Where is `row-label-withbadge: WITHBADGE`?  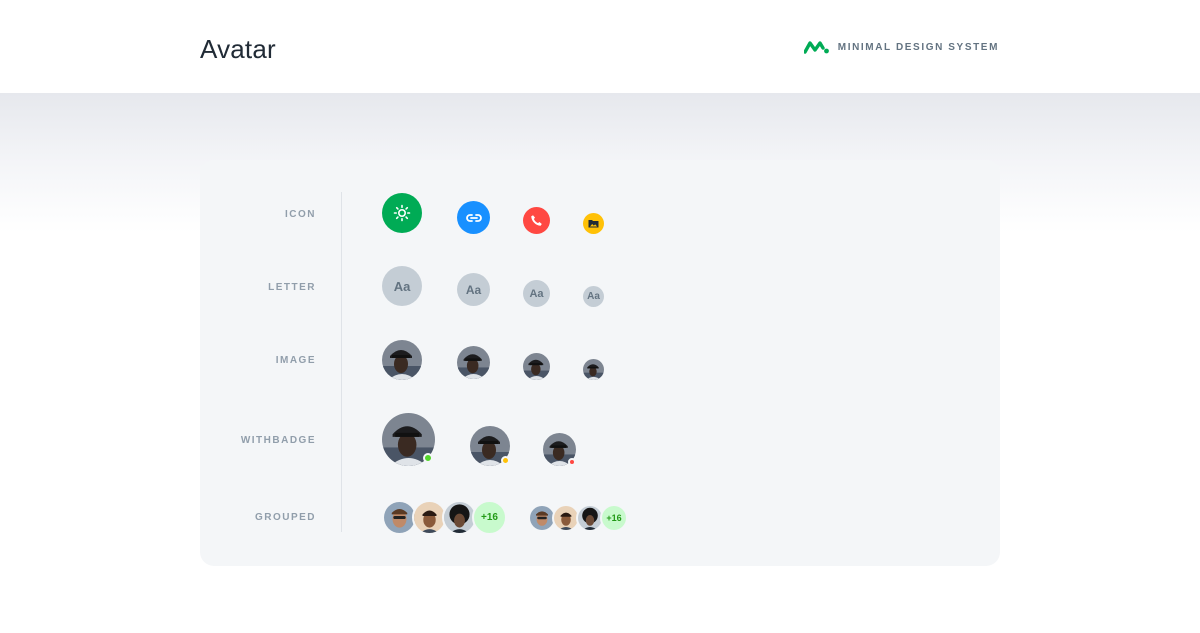 row-label-withbadge: WITHBADGE is located at coordinates (278, 440).